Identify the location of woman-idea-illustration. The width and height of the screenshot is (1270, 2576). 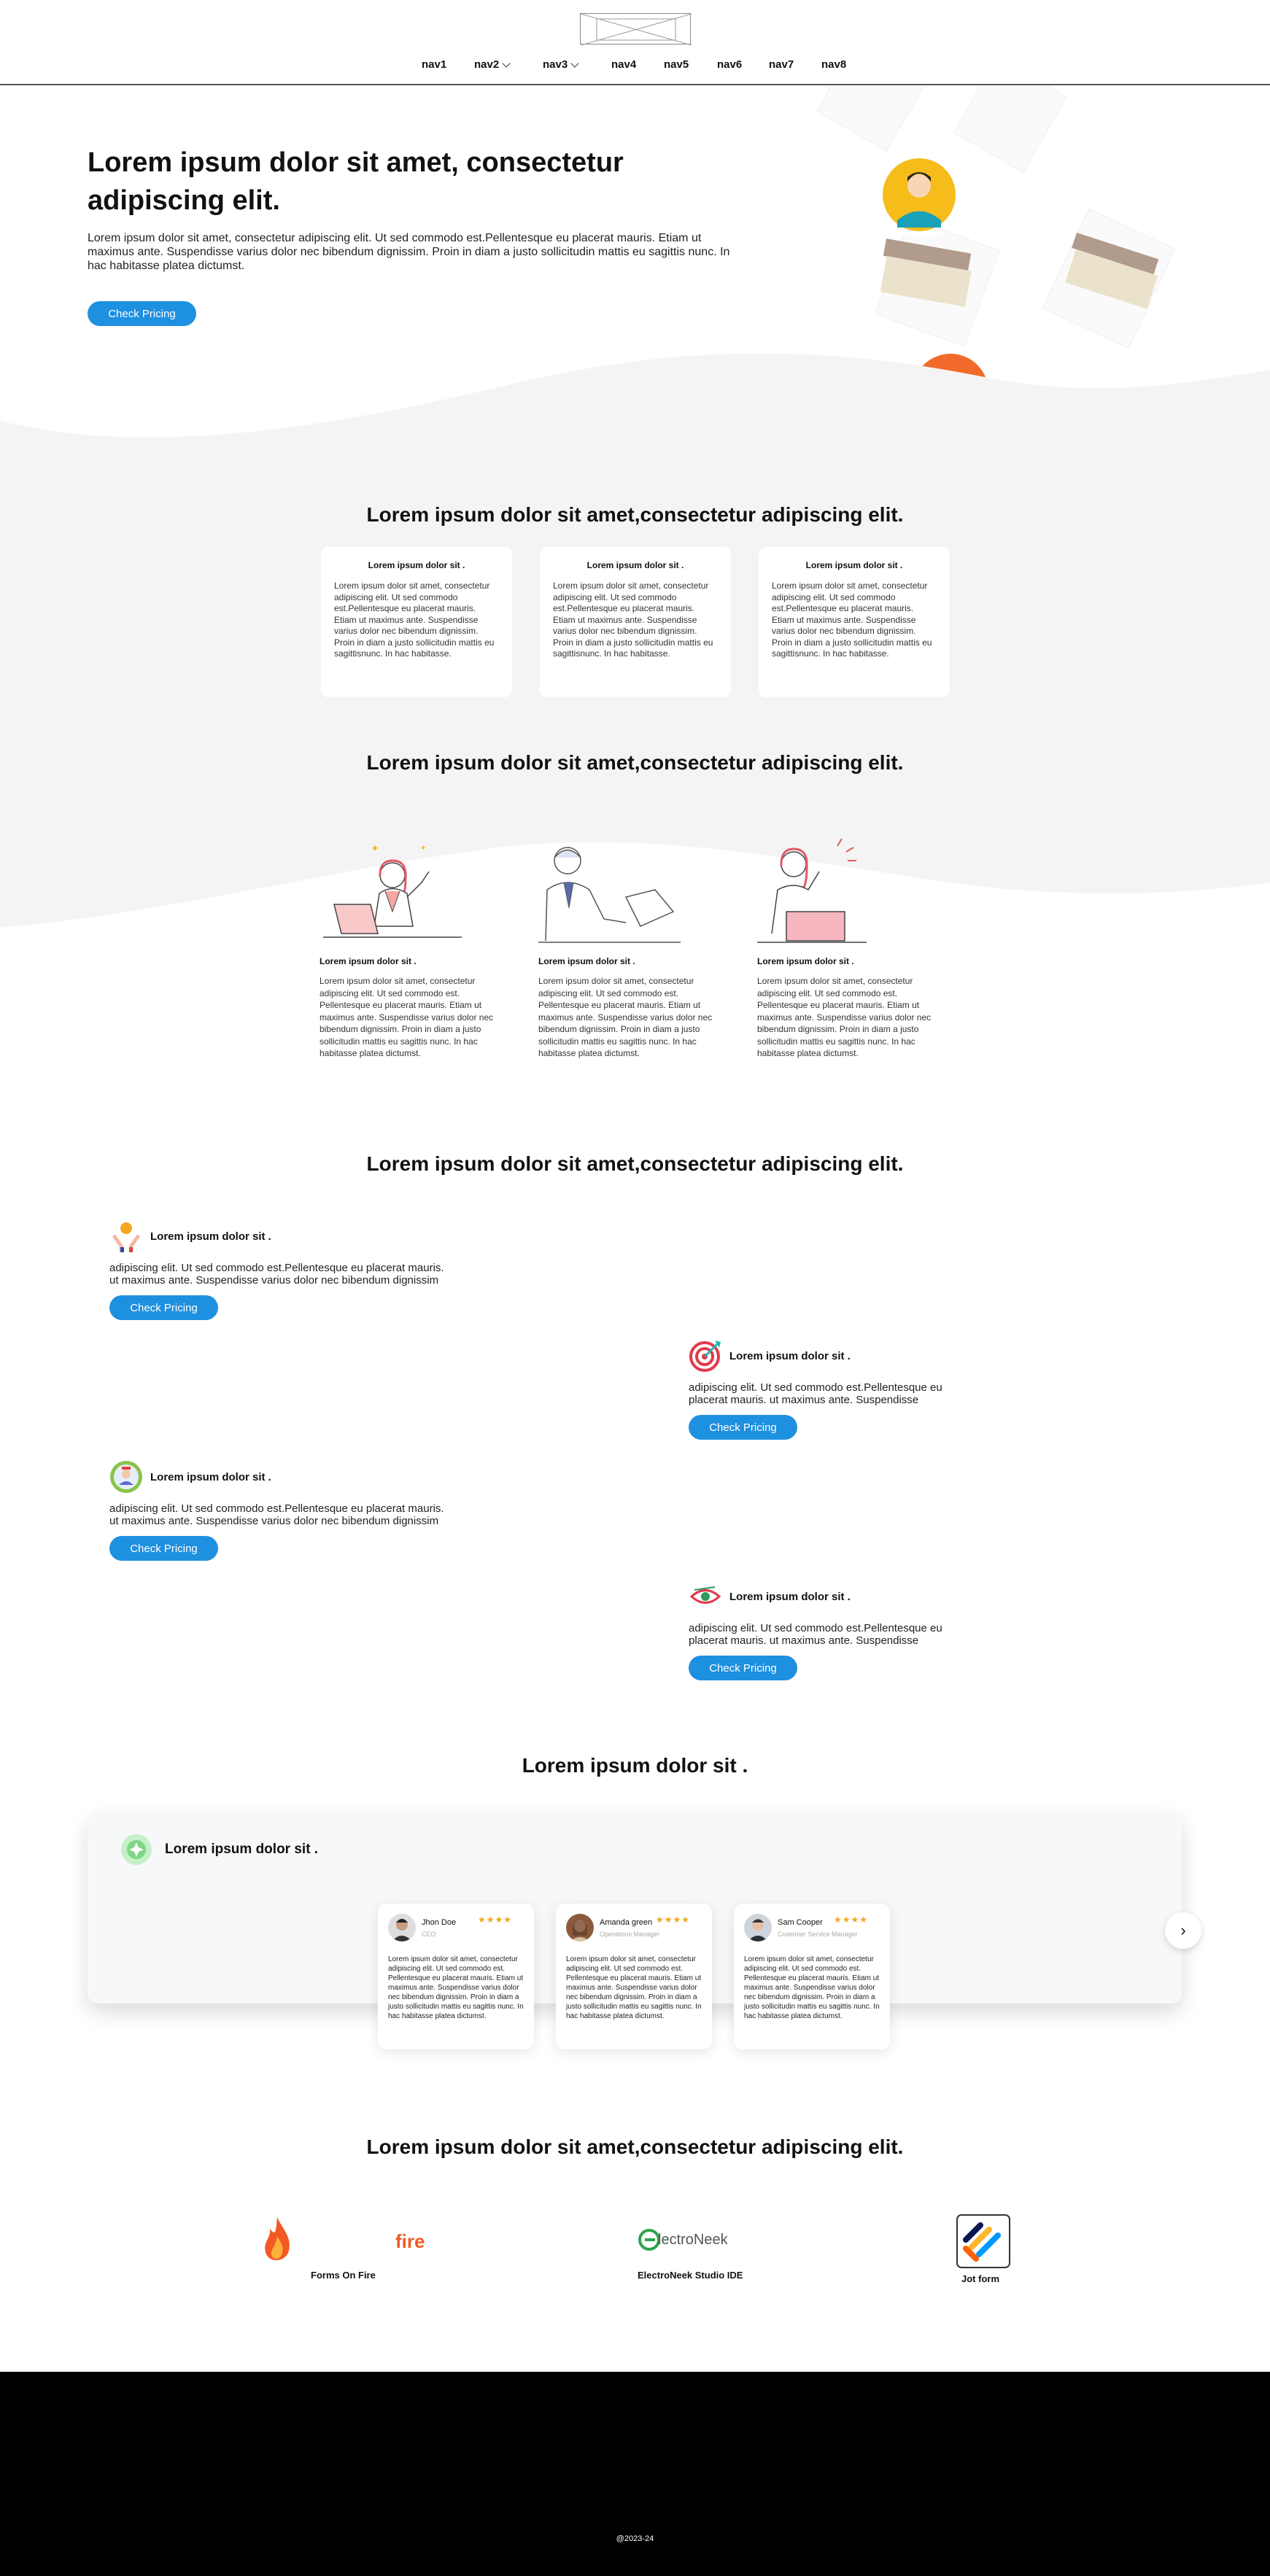
(812, 890).